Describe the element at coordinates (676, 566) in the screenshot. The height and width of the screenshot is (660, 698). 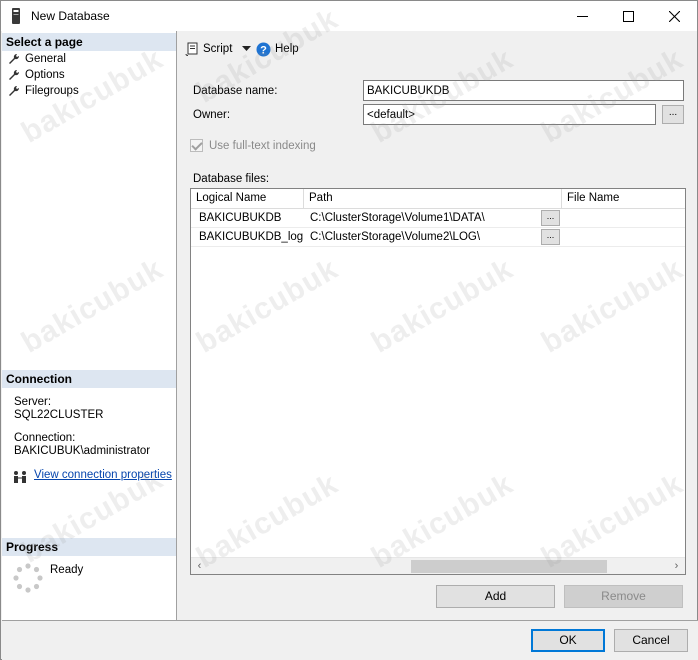
I see `scroll-right-arrow-icon: ›` at that location.